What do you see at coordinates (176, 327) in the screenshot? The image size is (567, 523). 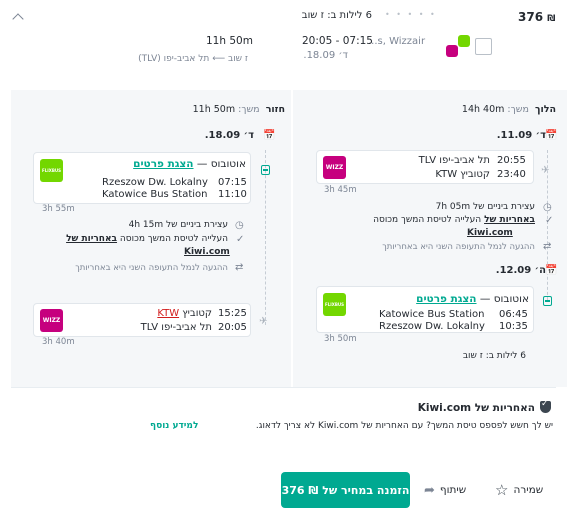 I see `arr-place: תל אביב-יפו TLV` at bounding box center [176, 327].